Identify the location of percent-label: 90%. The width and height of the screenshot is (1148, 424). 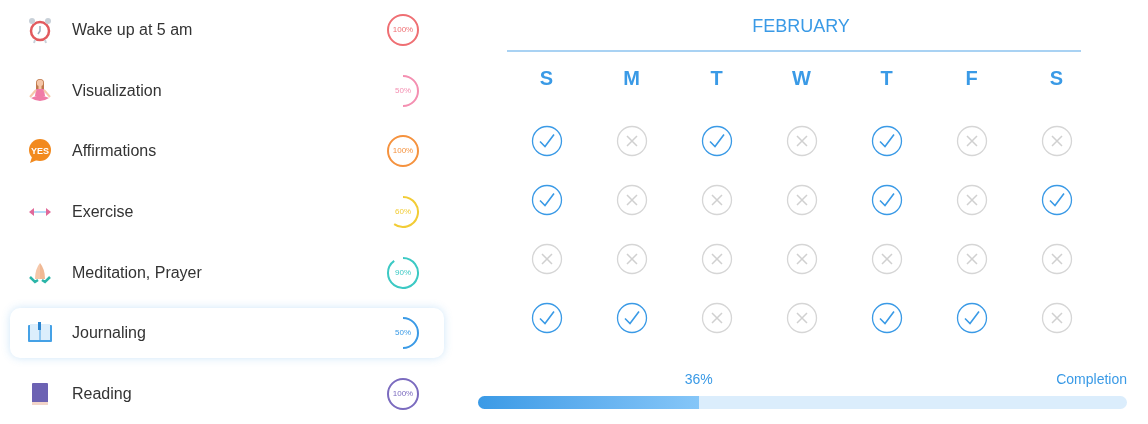
(403, 272).